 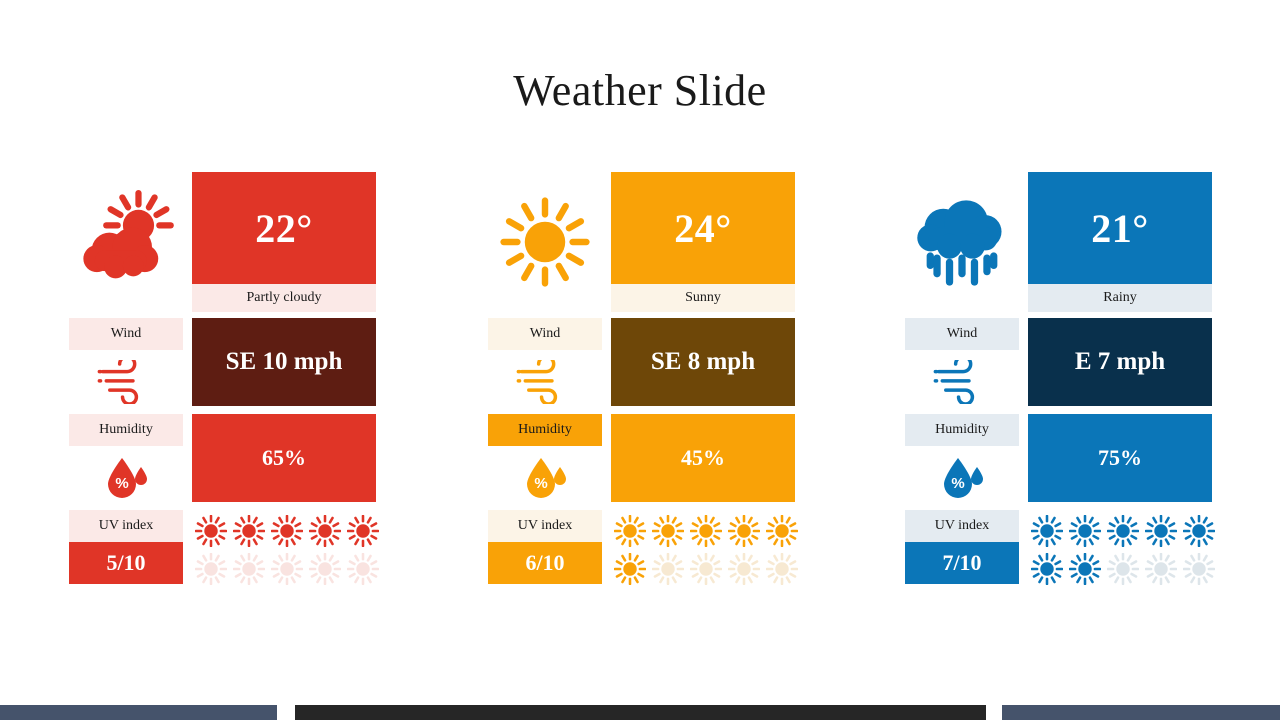 I want to click on current-conditions-row: 24° Sunny, so click(x=641, y=242).